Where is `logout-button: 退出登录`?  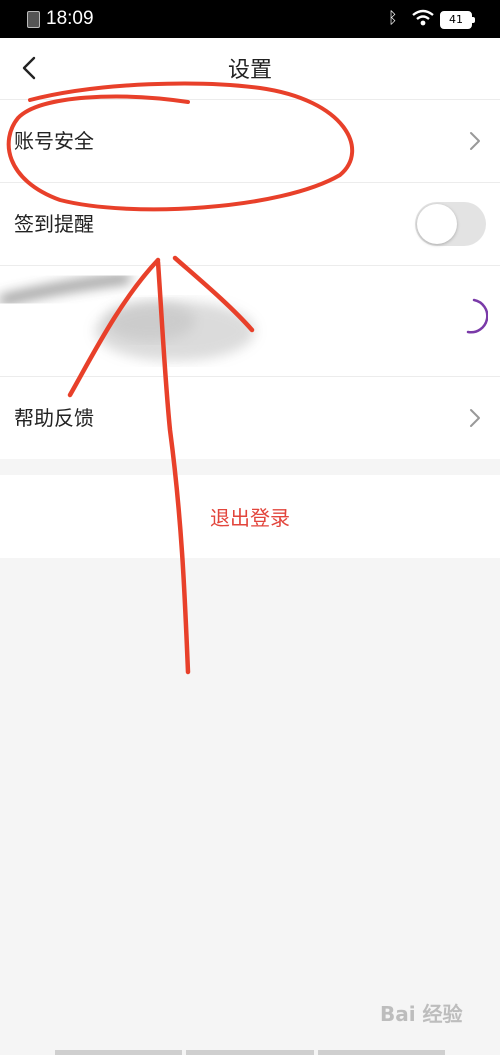
logout-button: 退出登录 is located at coordinates (250, 516).